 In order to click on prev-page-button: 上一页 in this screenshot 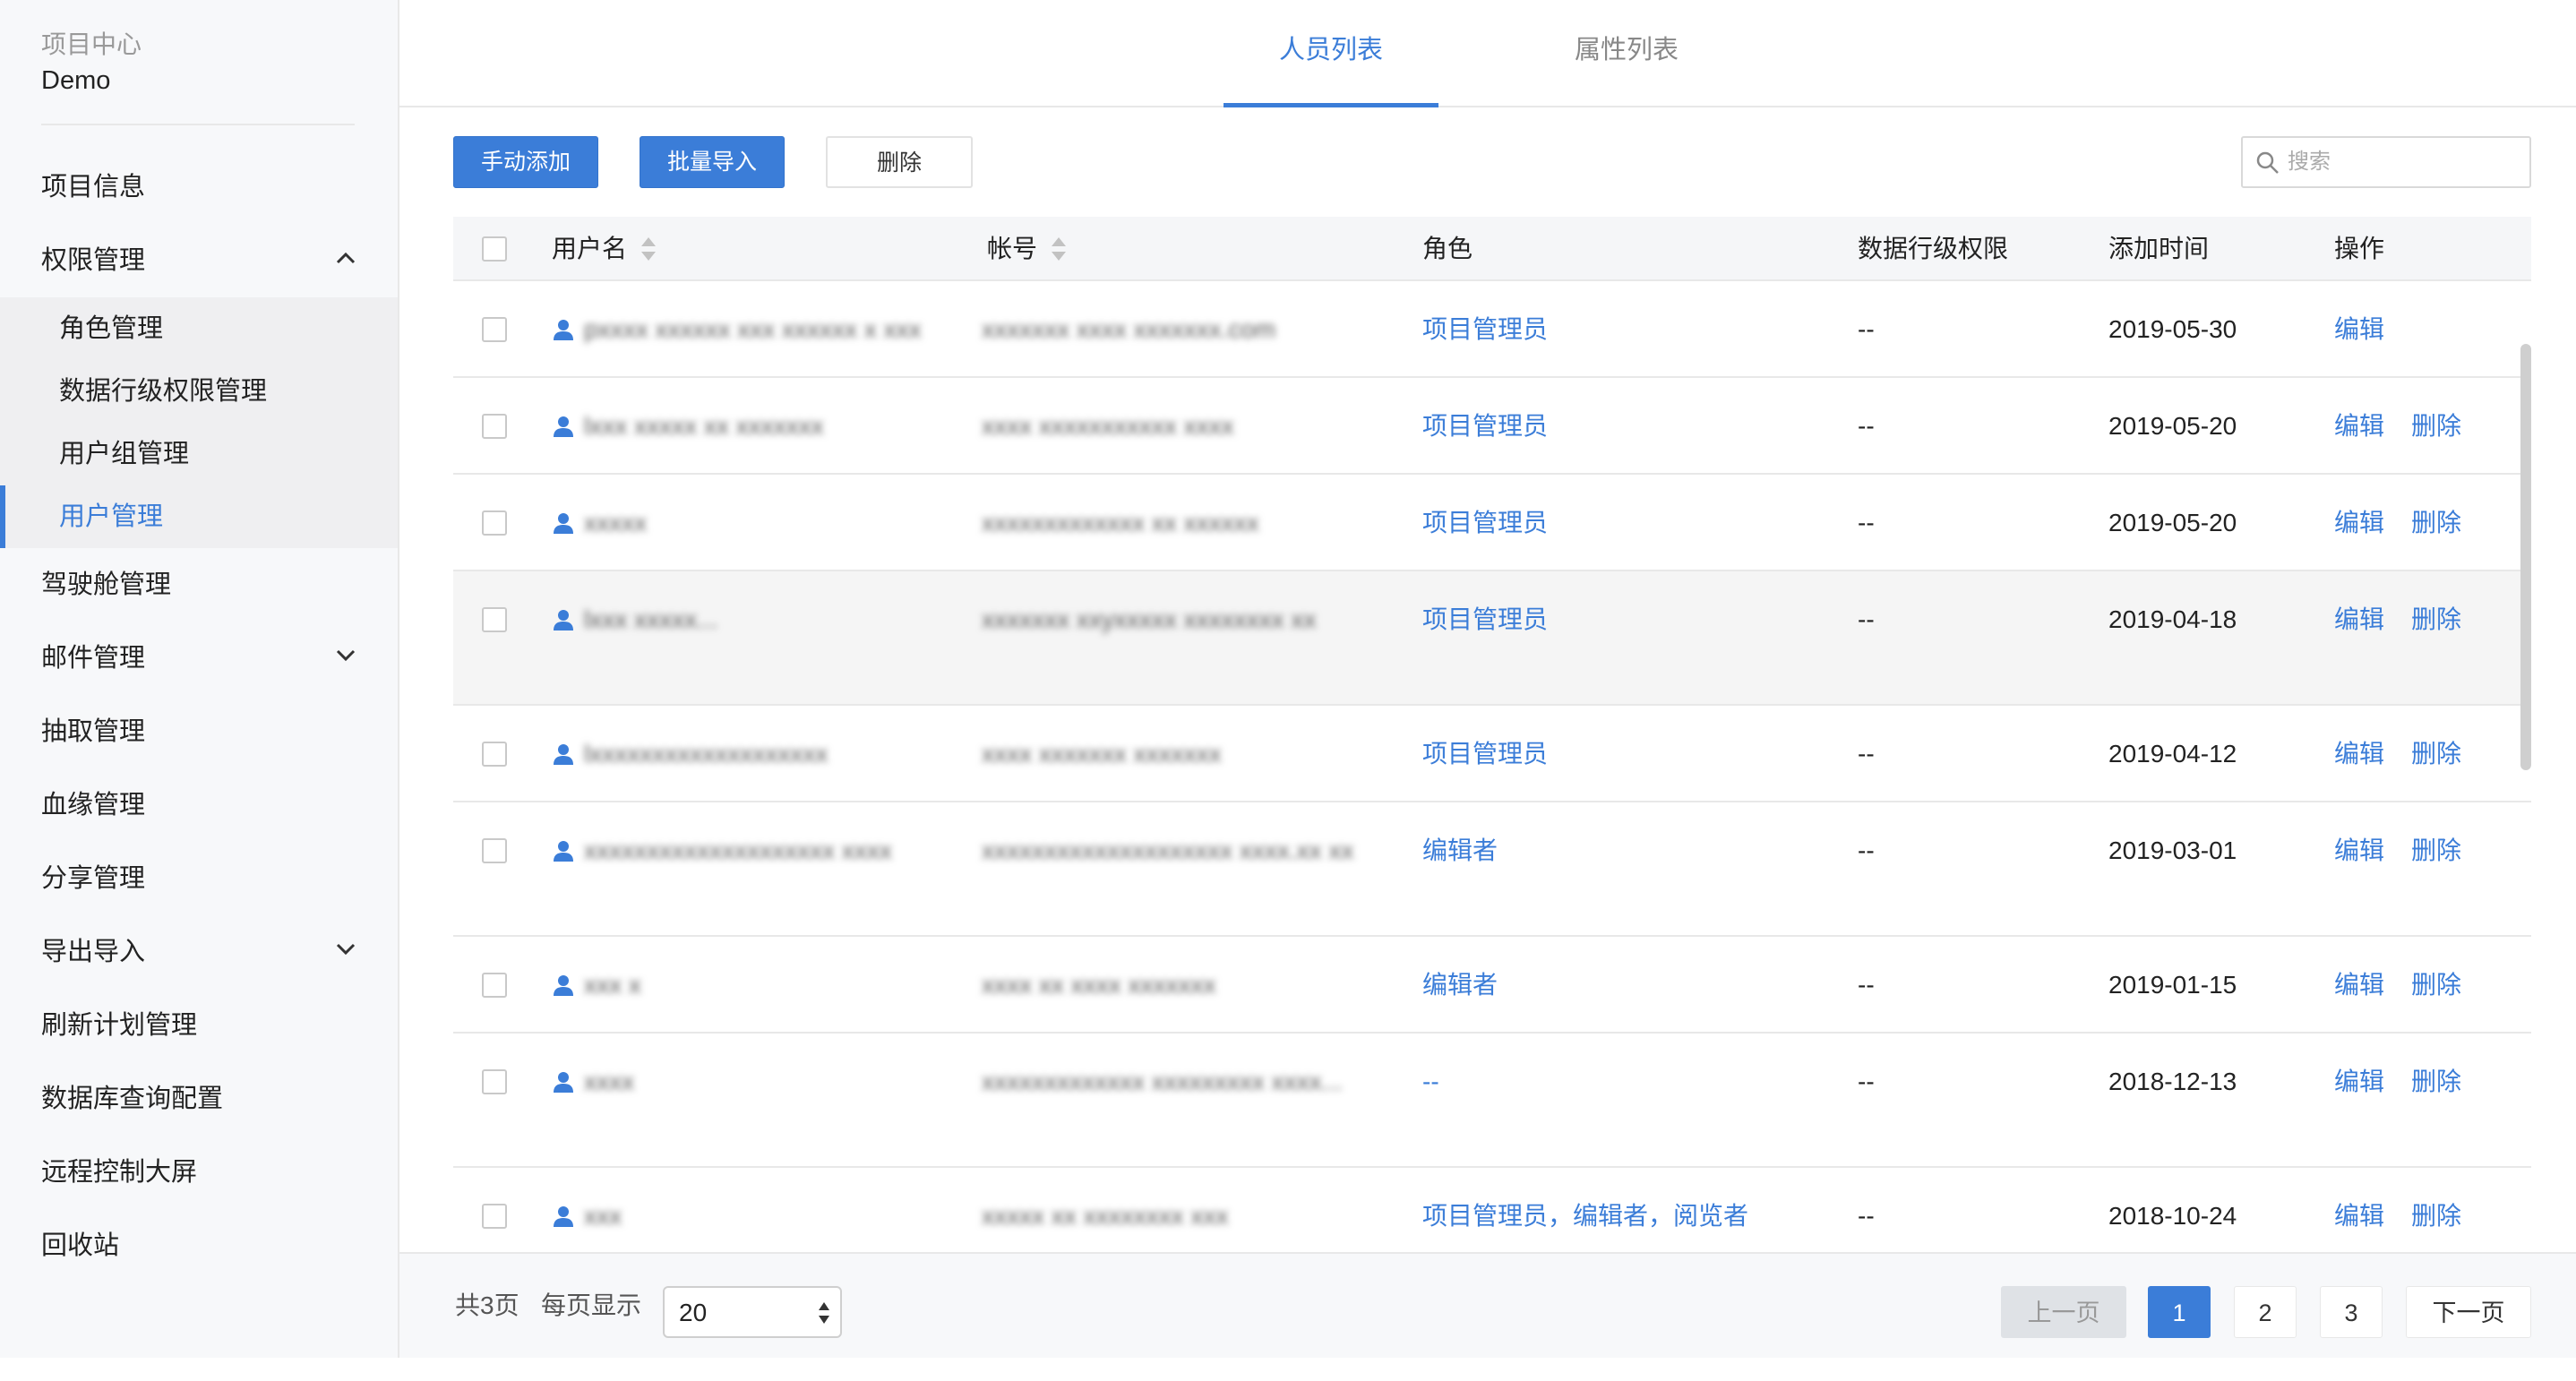, I will do `click(2063, 1312)`.